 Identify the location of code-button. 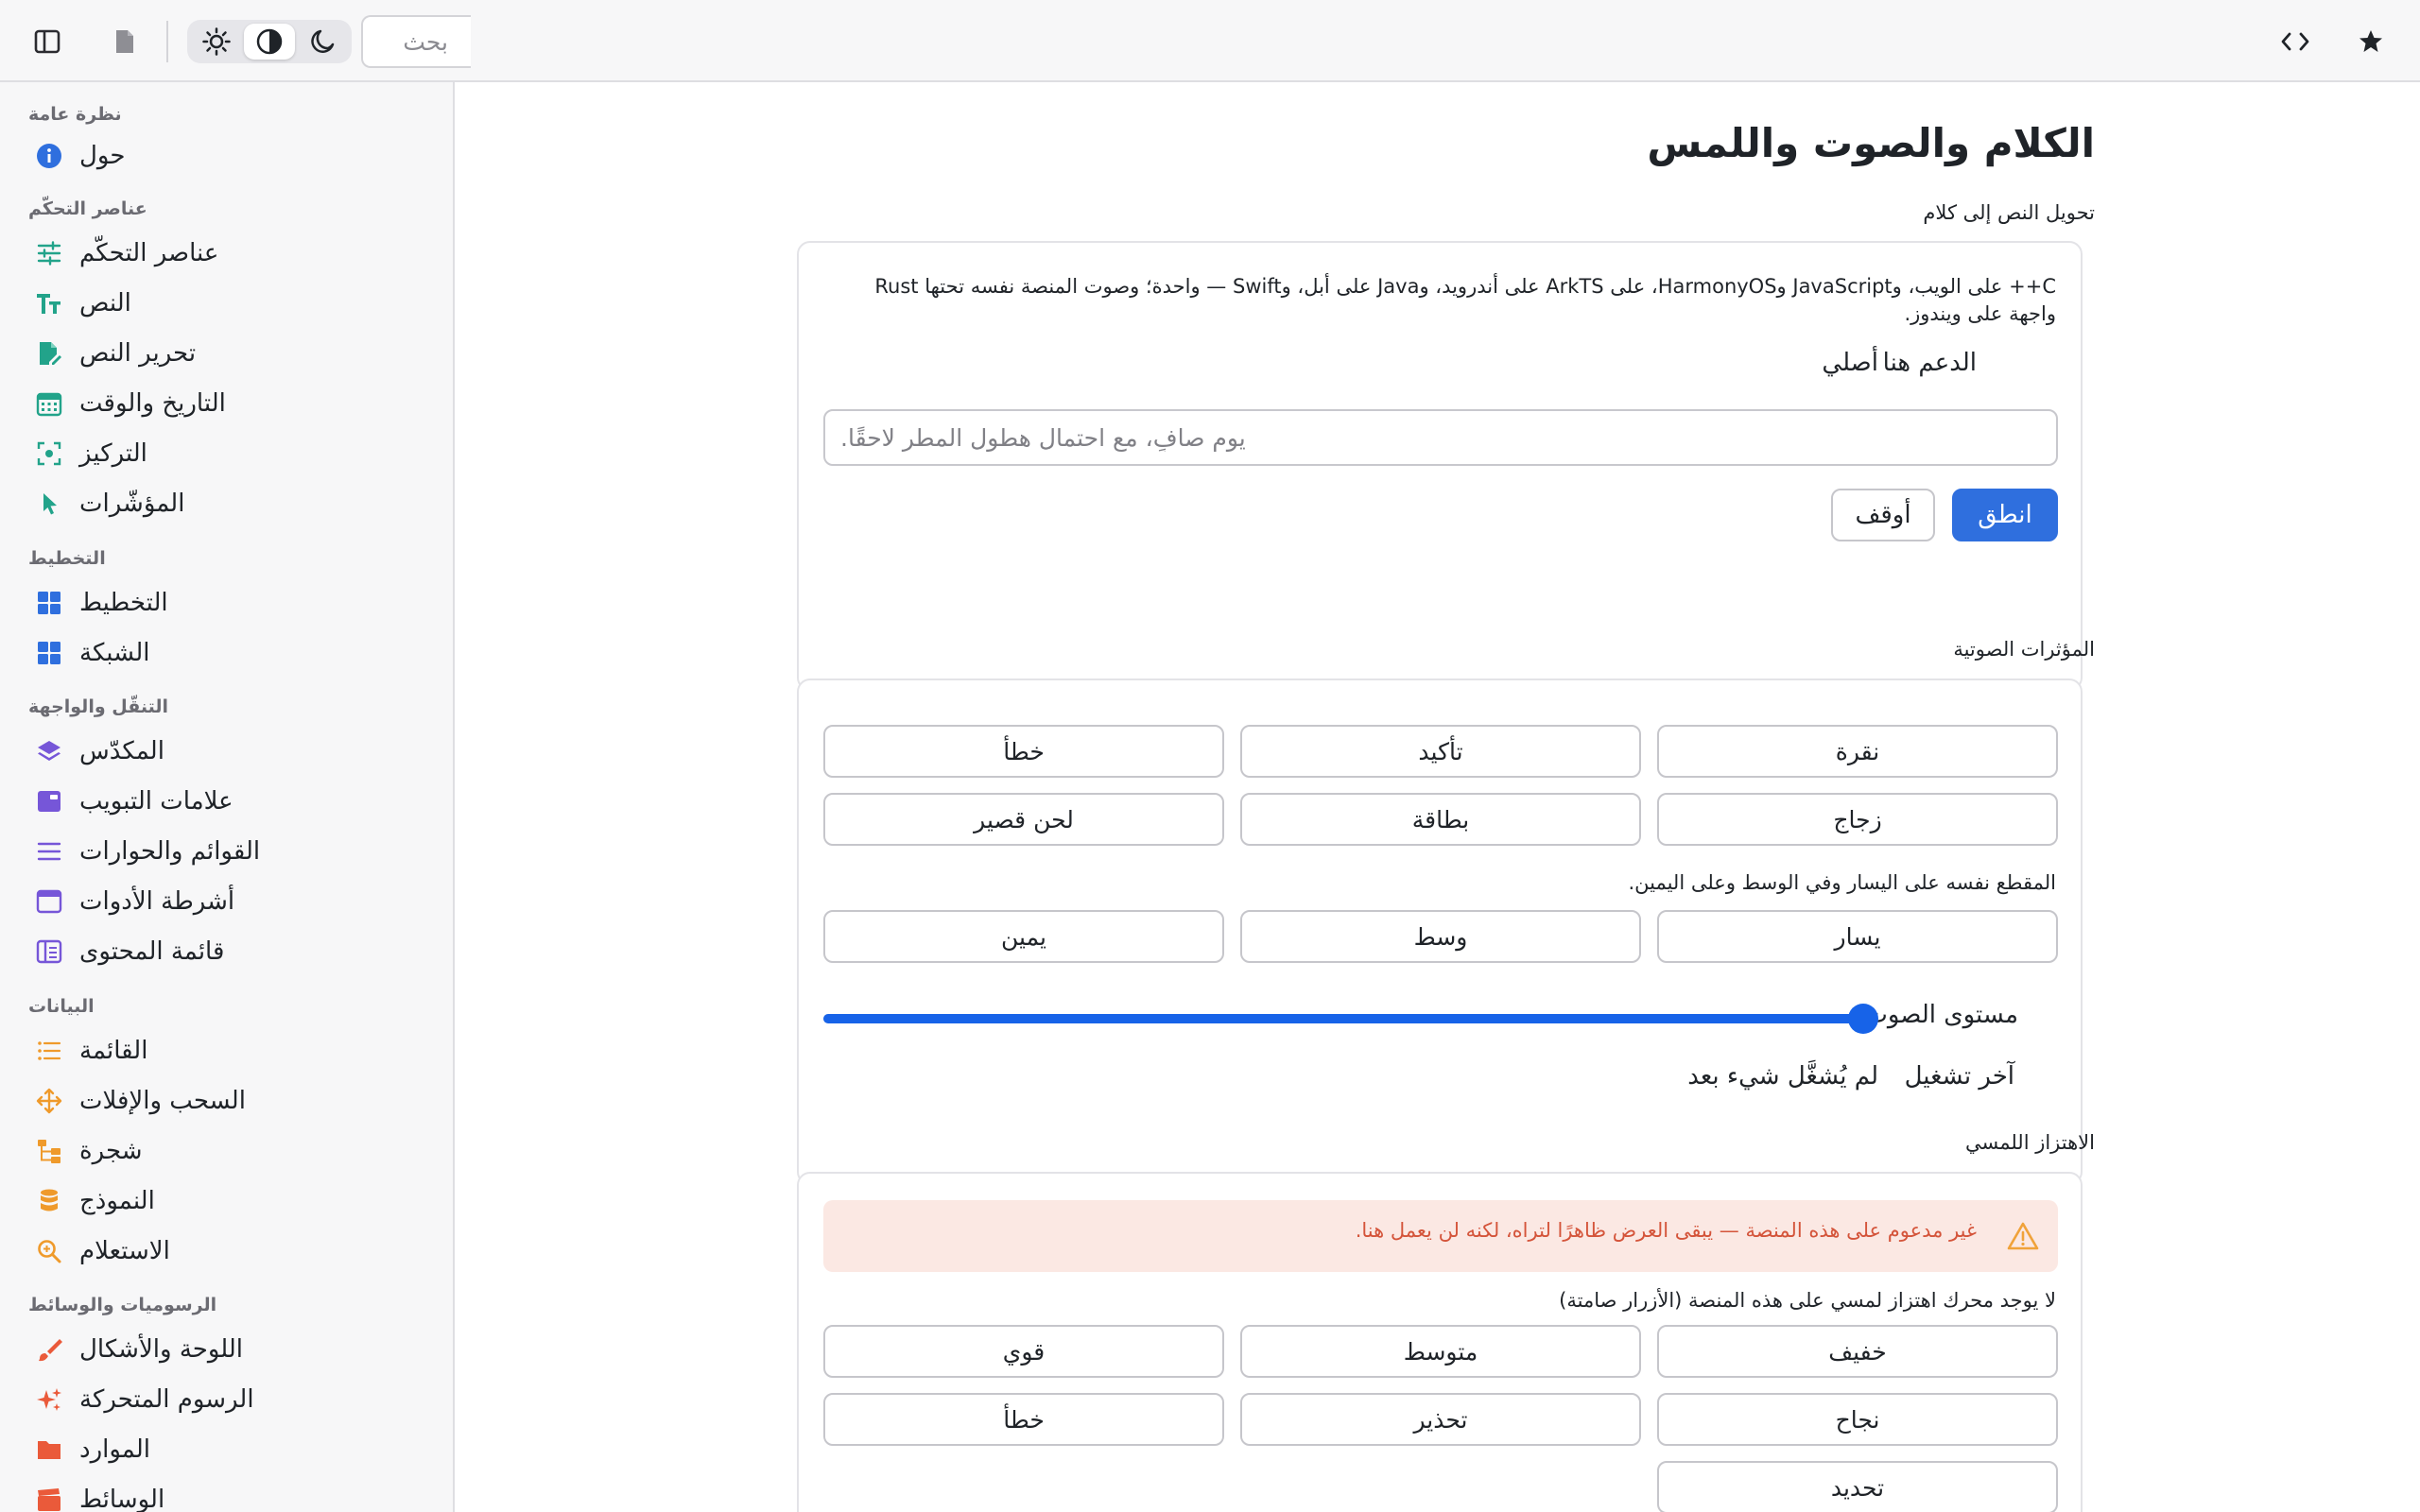
(2295, 41).